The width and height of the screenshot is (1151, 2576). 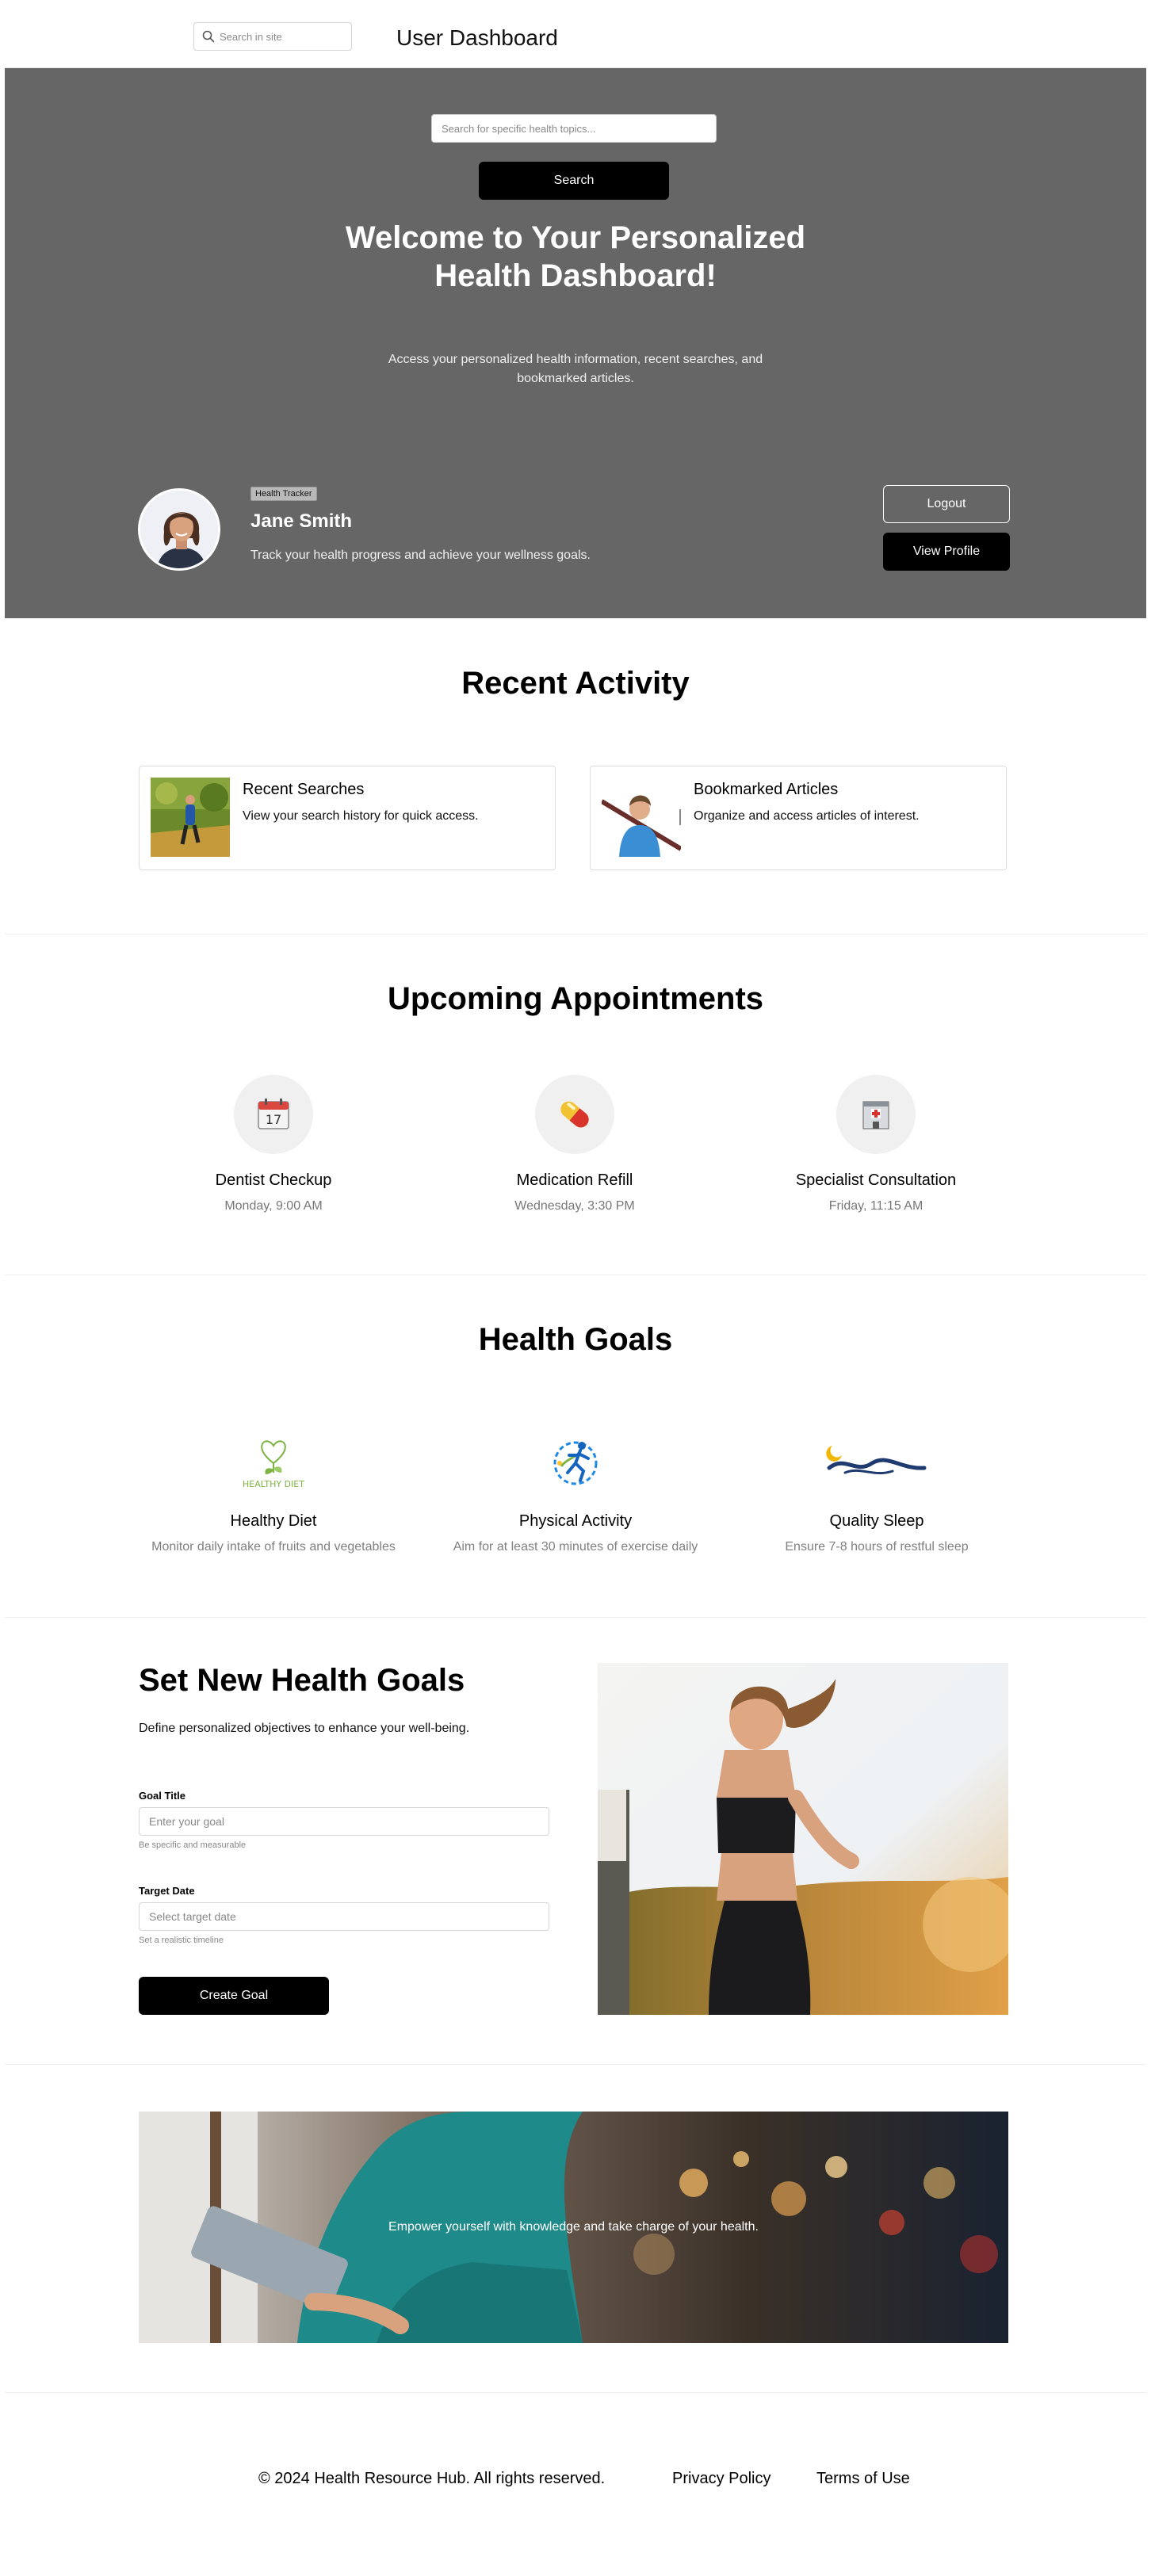 What do you see at coordinates (863, 2479) in the screenshot?
I see `terms-of-use-link: Terms of Use` at bounding box center [863, 2479].